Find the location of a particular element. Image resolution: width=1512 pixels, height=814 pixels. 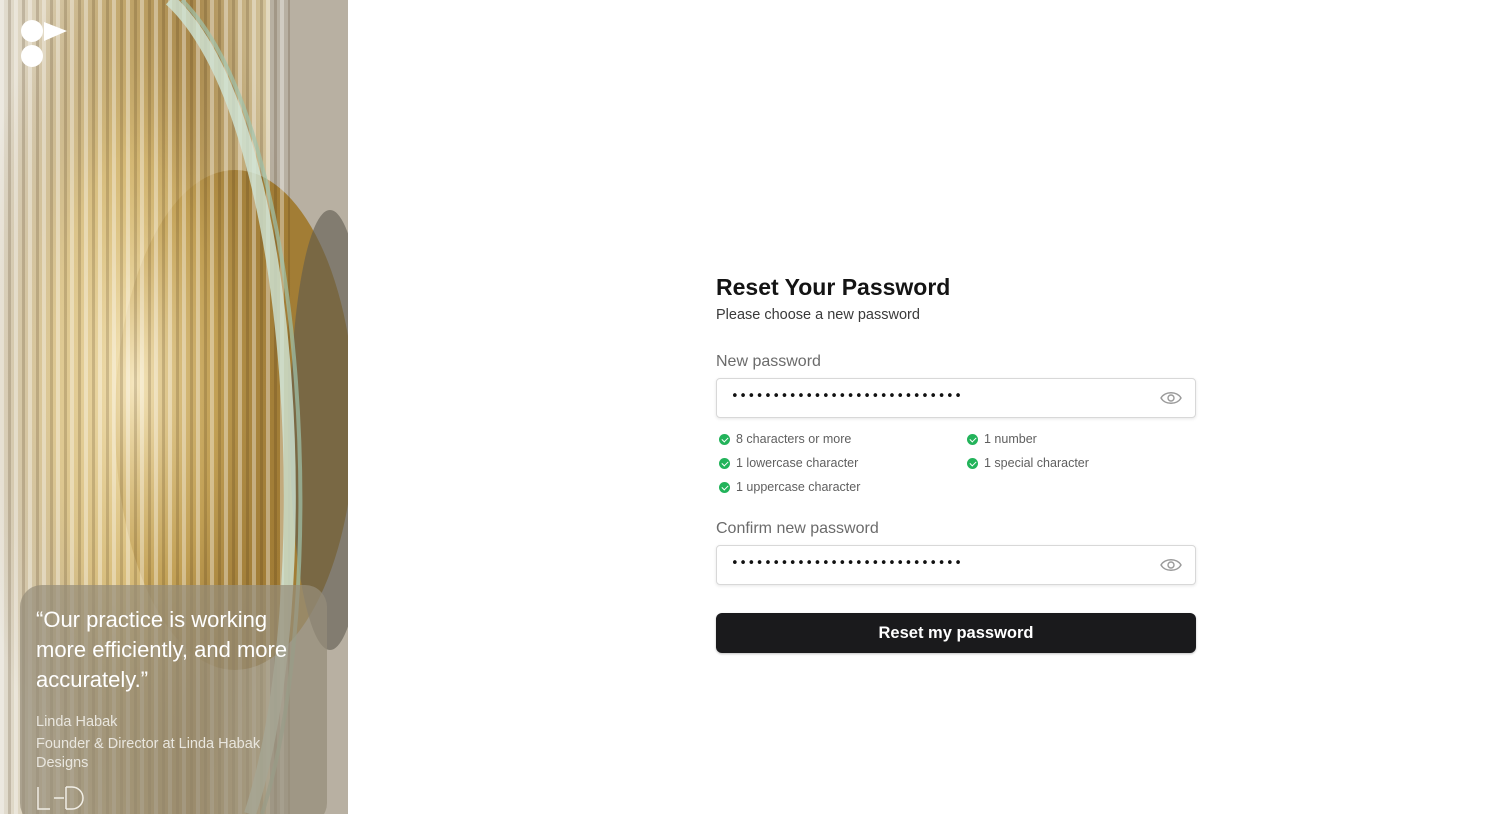

testimonial-author: Linda Habak is located at coordinates (77, 722).